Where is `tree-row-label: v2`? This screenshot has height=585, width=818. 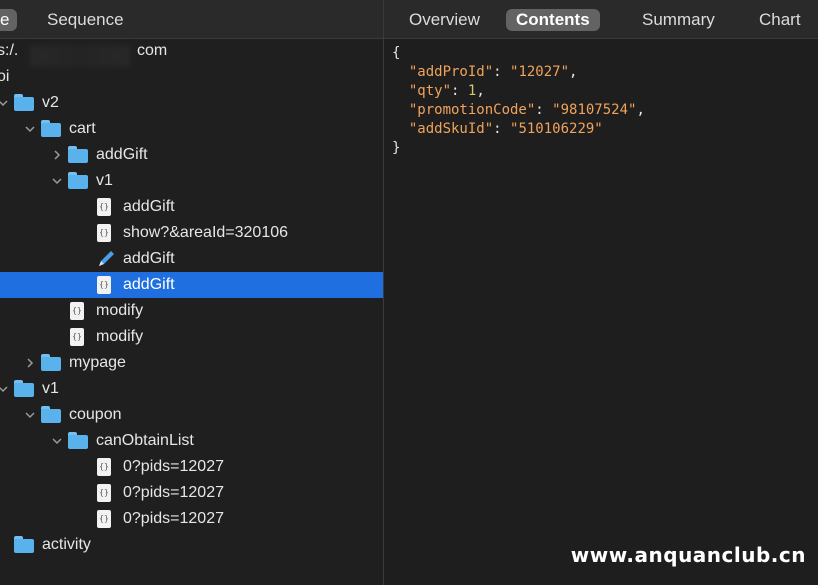
tree-row-label: v2 is located at coordinates (50, 102).